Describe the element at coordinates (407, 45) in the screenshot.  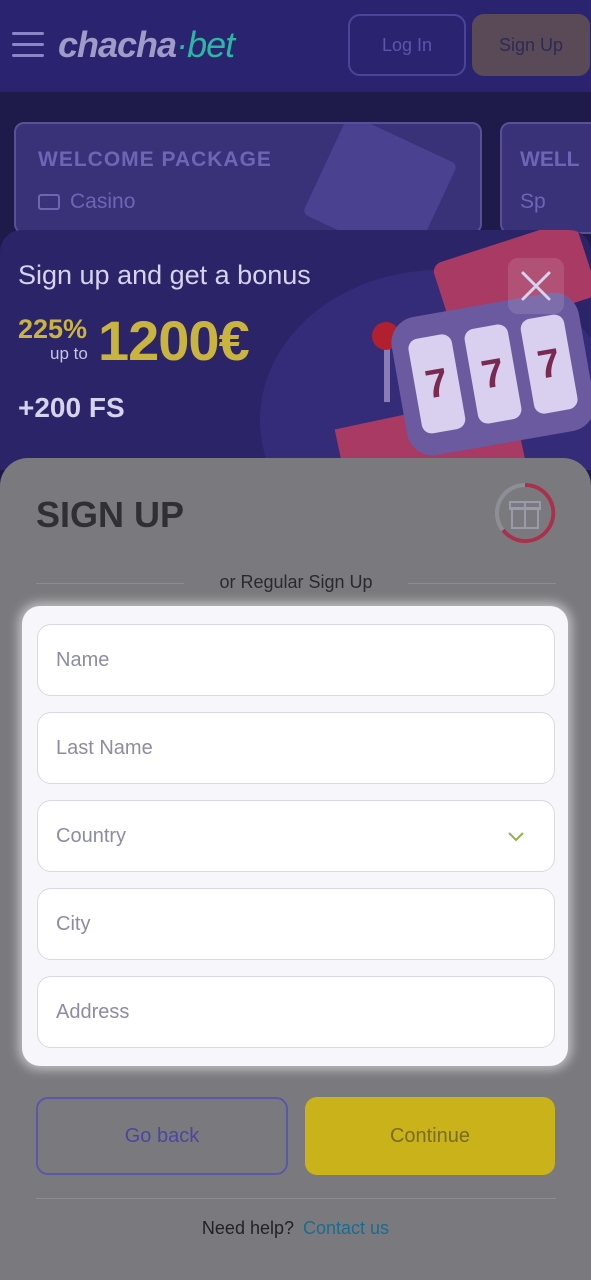
I see `login-button: Log In` at that location.